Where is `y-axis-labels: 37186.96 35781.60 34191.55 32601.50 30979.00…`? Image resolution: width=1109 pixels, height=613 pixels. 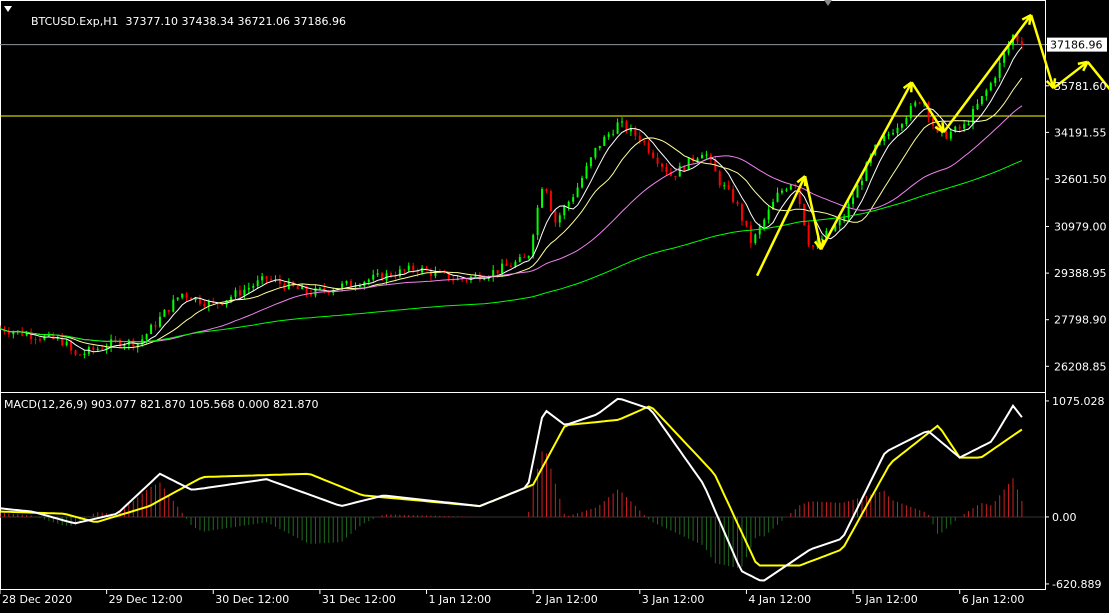
y-axis-labels: 37186.96 35781.60 34191.55 32601.50 30979.00… is located at coordinates (1076, 314).